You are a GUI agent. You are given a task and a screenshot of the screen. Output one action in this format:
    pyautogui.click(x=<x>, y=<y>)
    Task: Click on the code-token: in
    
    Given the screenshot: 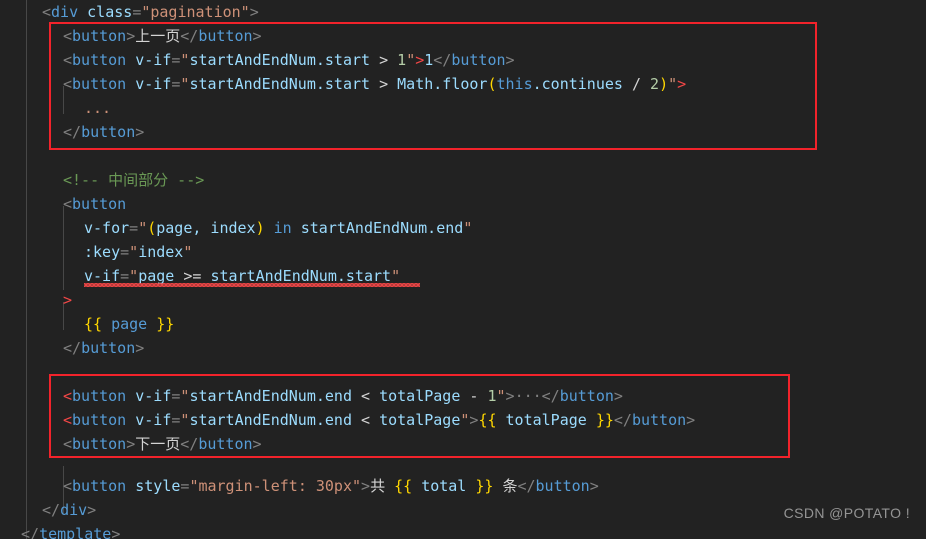 What is the action you would take?
    pyautogui.click(x=282, y=228)
    